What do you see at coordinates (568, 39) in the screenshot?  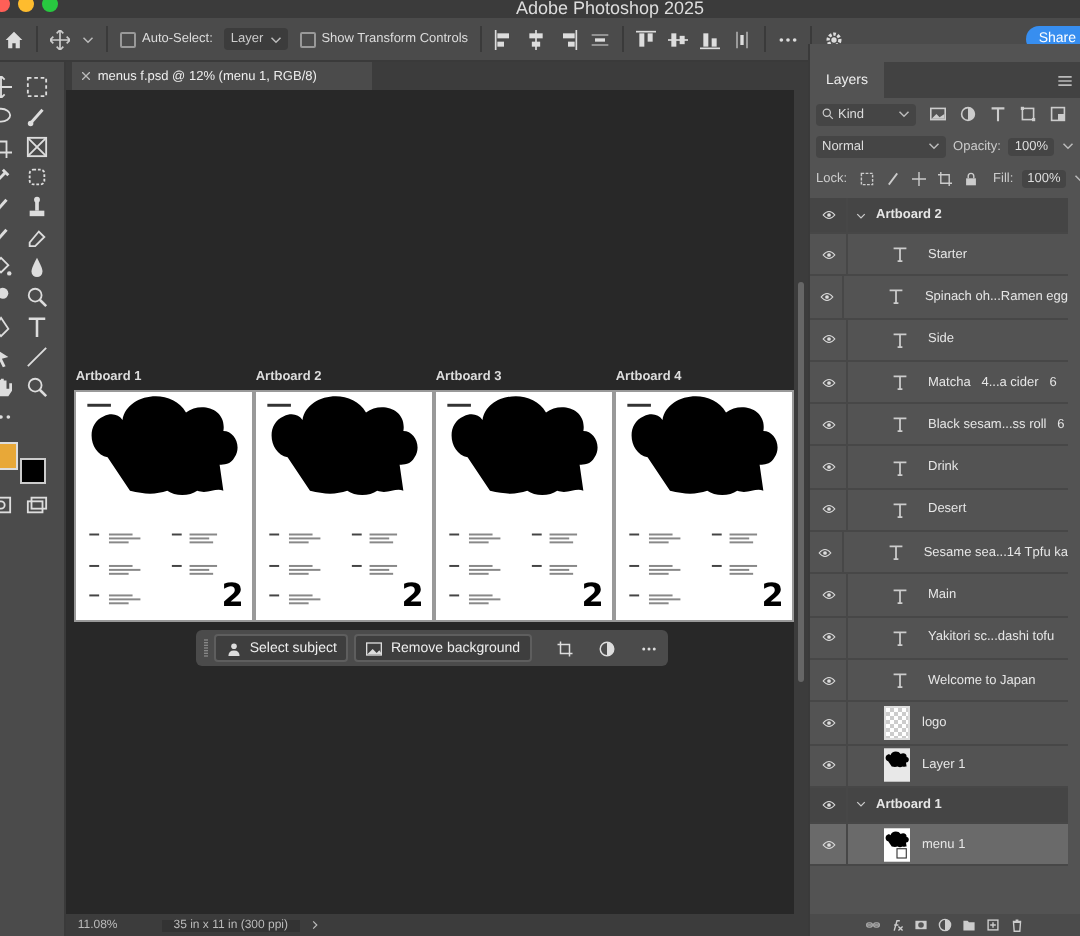 I see `align-right-icon` at bounding box center [568, 39].